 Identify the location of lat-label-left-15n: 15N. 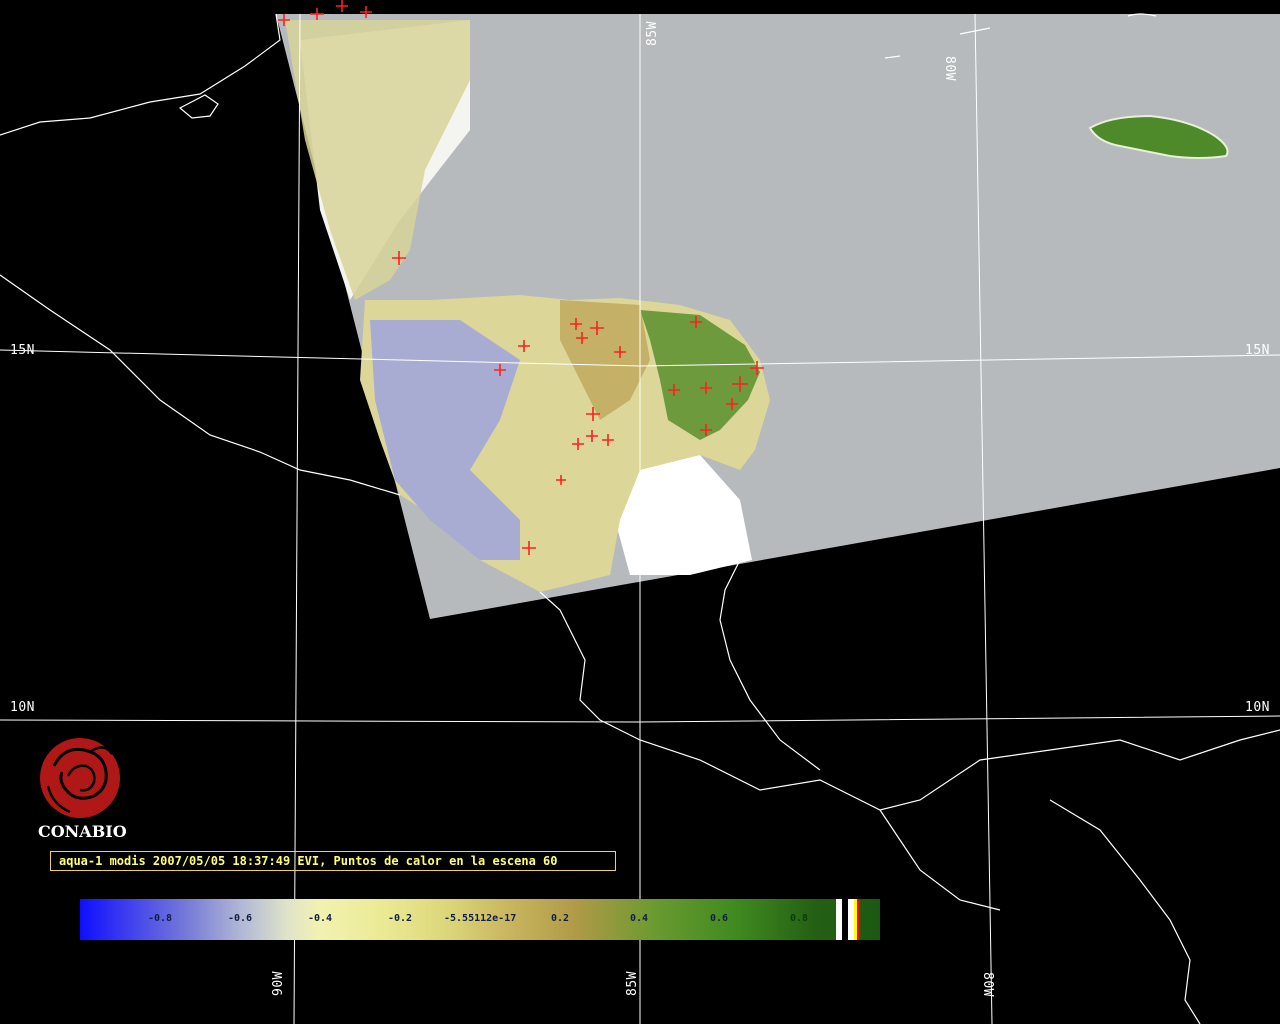
(22, 350).